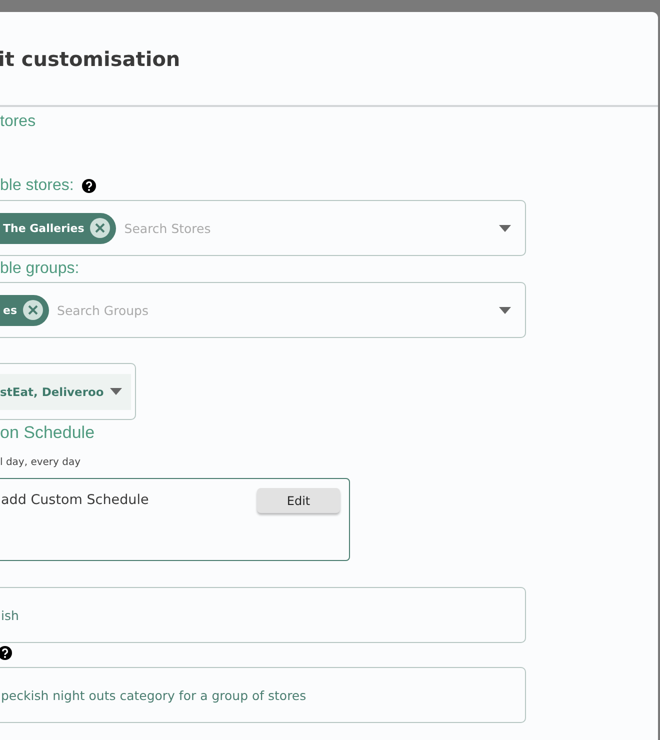 The height and width of the screenshot is (740, 660). Describe the element at coordinates (48, 433) in the screenshot. I see `section-heading: on Schedule` at that location.